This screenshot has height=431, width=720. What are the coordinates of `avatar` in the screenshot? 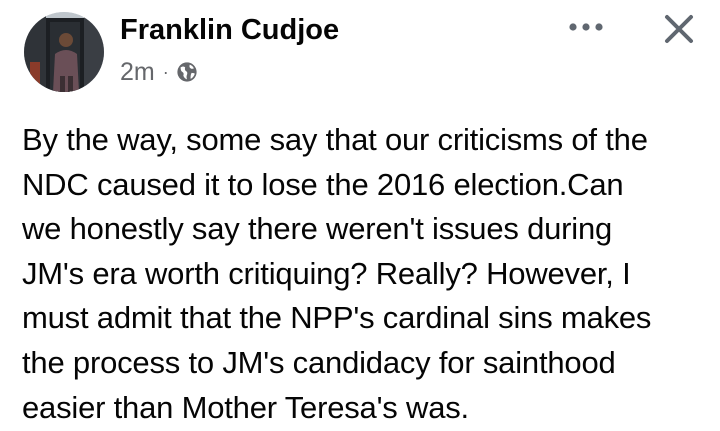 It's located at (64, 52).